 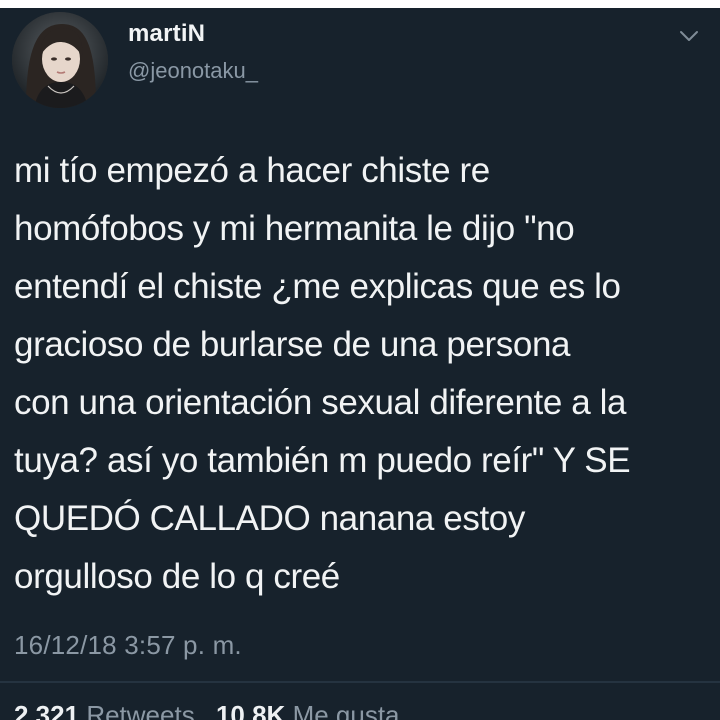 What do you see at coordinates (346, 710) in the screenshot?
I see `likes-label: Me gusta` at bounding box center [346, 710].